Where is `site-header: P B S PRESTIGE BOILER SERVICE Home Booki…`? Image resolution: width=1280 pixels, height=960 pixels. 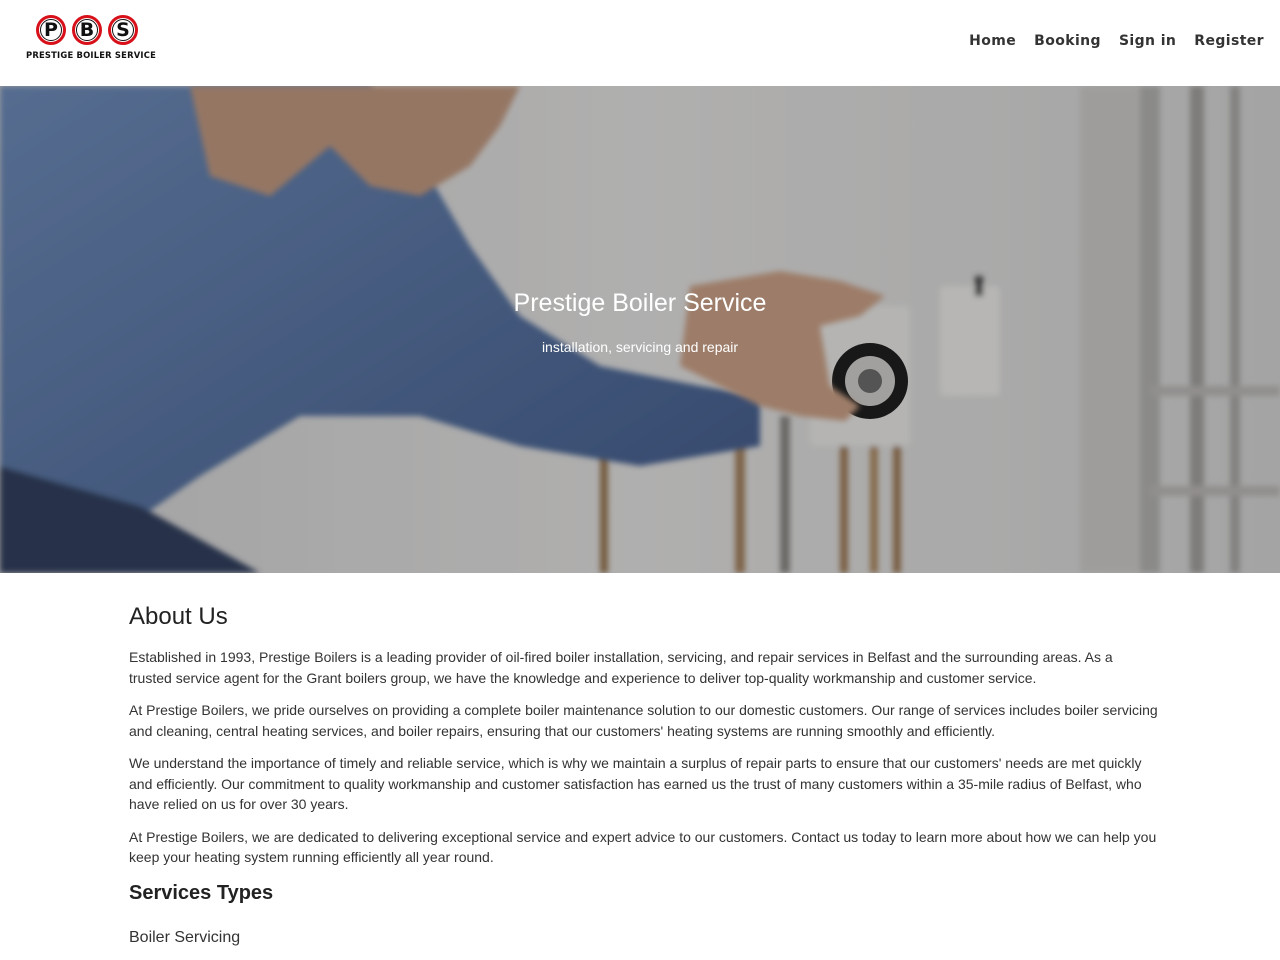 site-header: P B S PRESTIGE BOILER SERVICE Home Booki… is located at coordinates (640, 43).